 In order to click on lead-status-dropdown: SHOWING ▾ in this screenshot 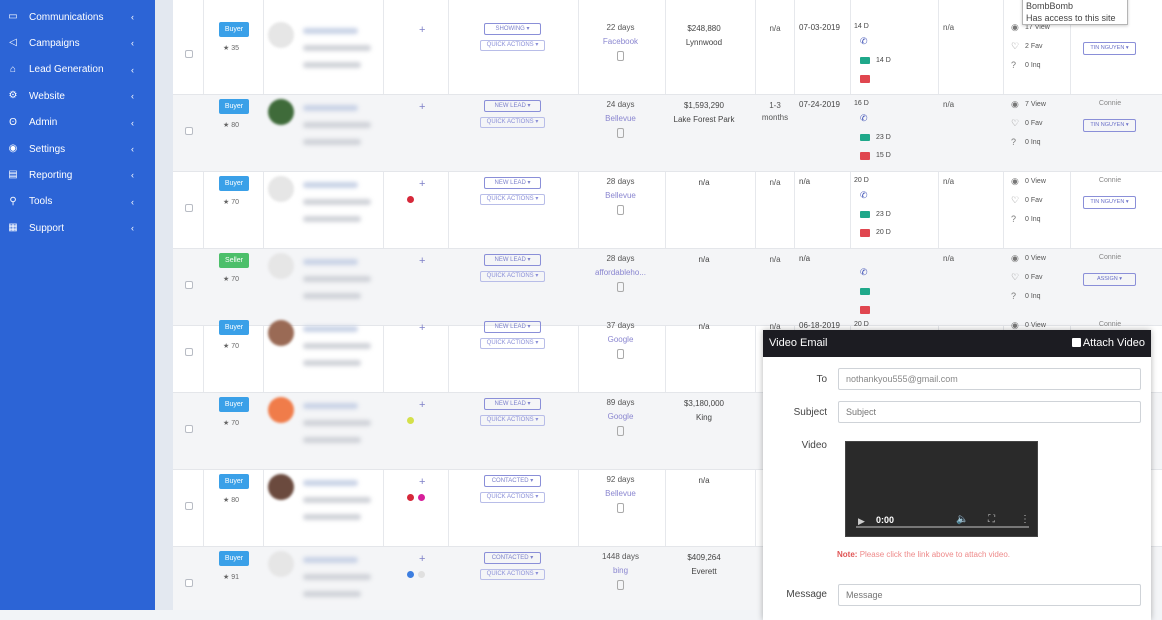, I will do `click(512, 29)`.